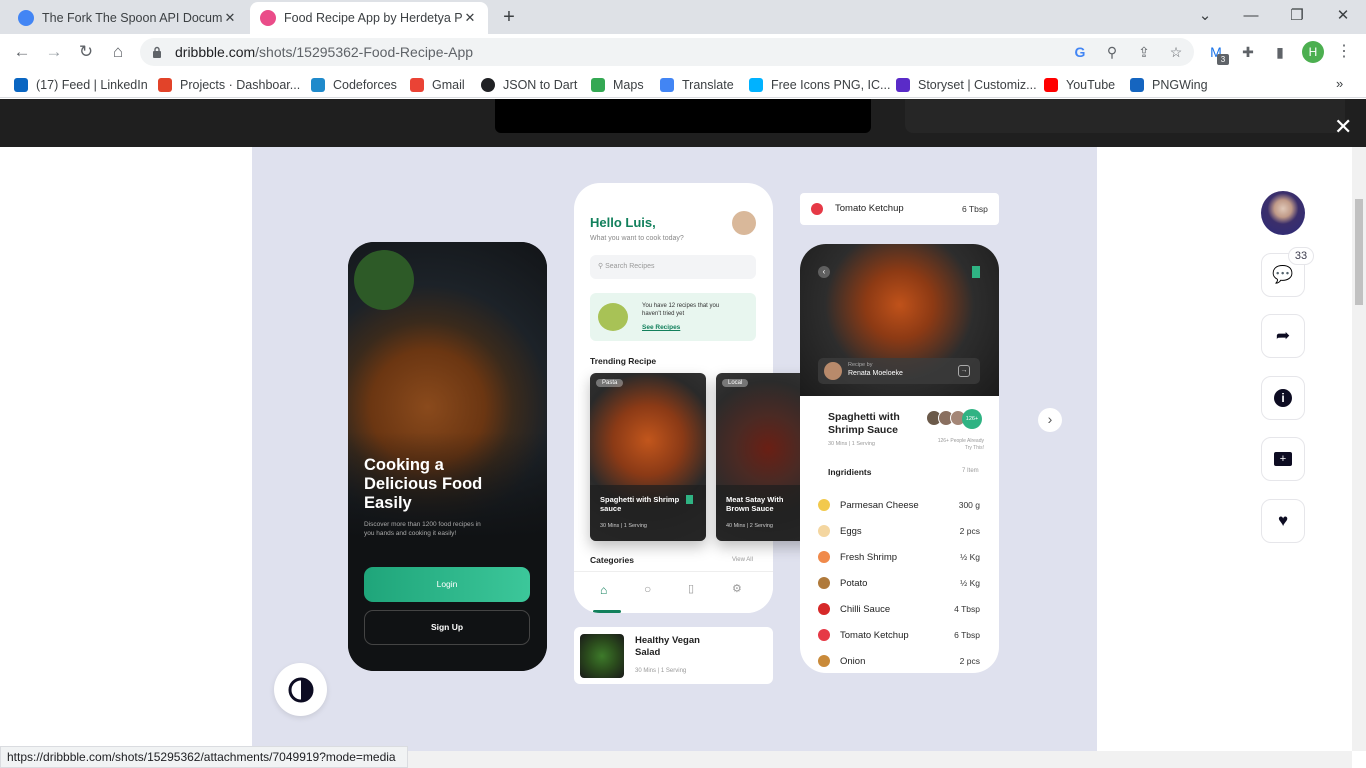  Describe the element at coordinates (874, 635) in the screenshot. I see `ingredient-name: Tomato Ketchup` at that location.